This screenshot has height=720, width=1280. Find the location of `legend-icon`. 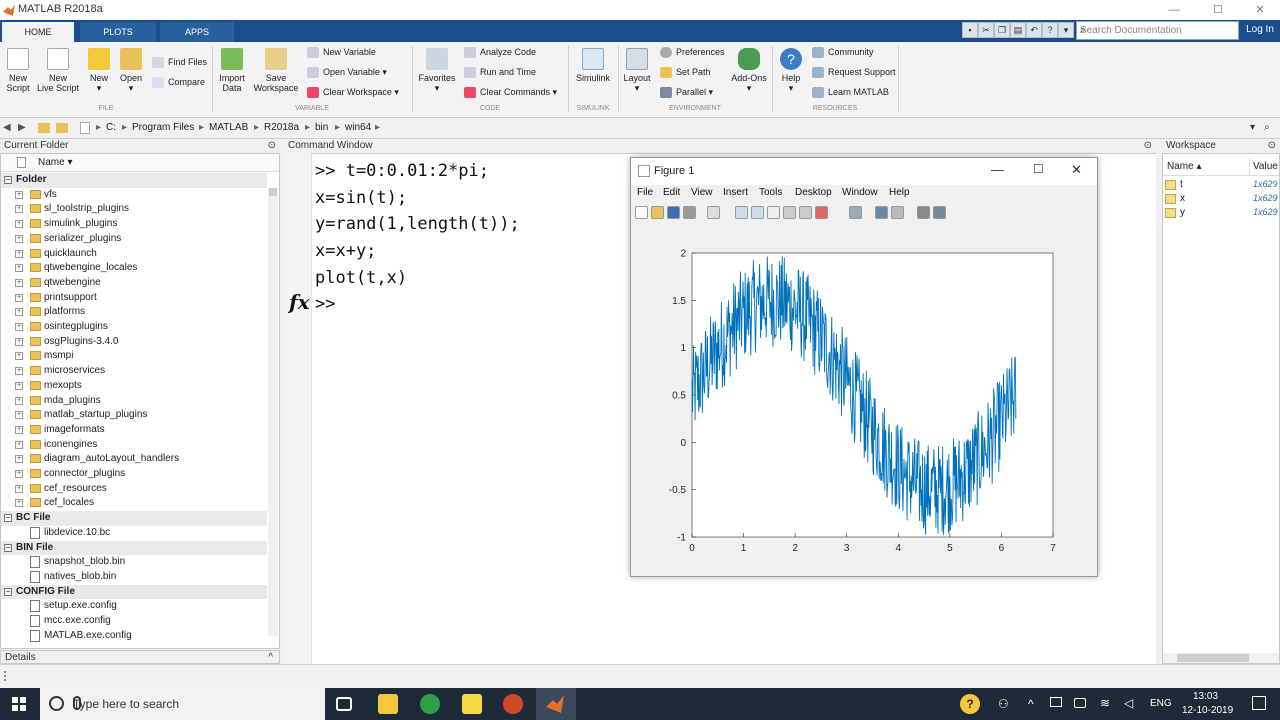

legend-icon is located at coordinates (897, 212).